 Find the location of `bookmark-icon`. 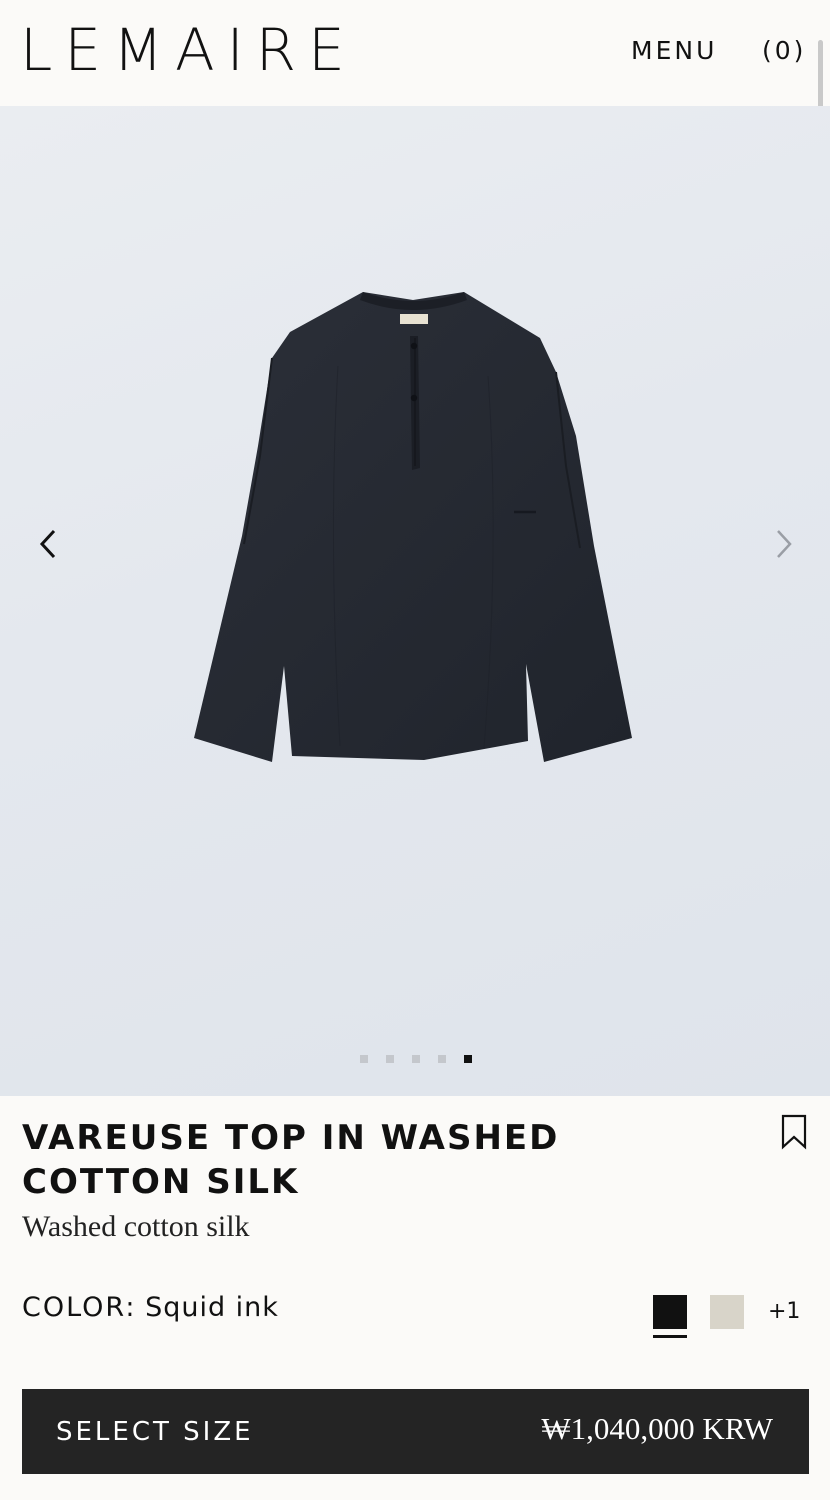

bookmark-icon is located at coordinates (794, 1134).